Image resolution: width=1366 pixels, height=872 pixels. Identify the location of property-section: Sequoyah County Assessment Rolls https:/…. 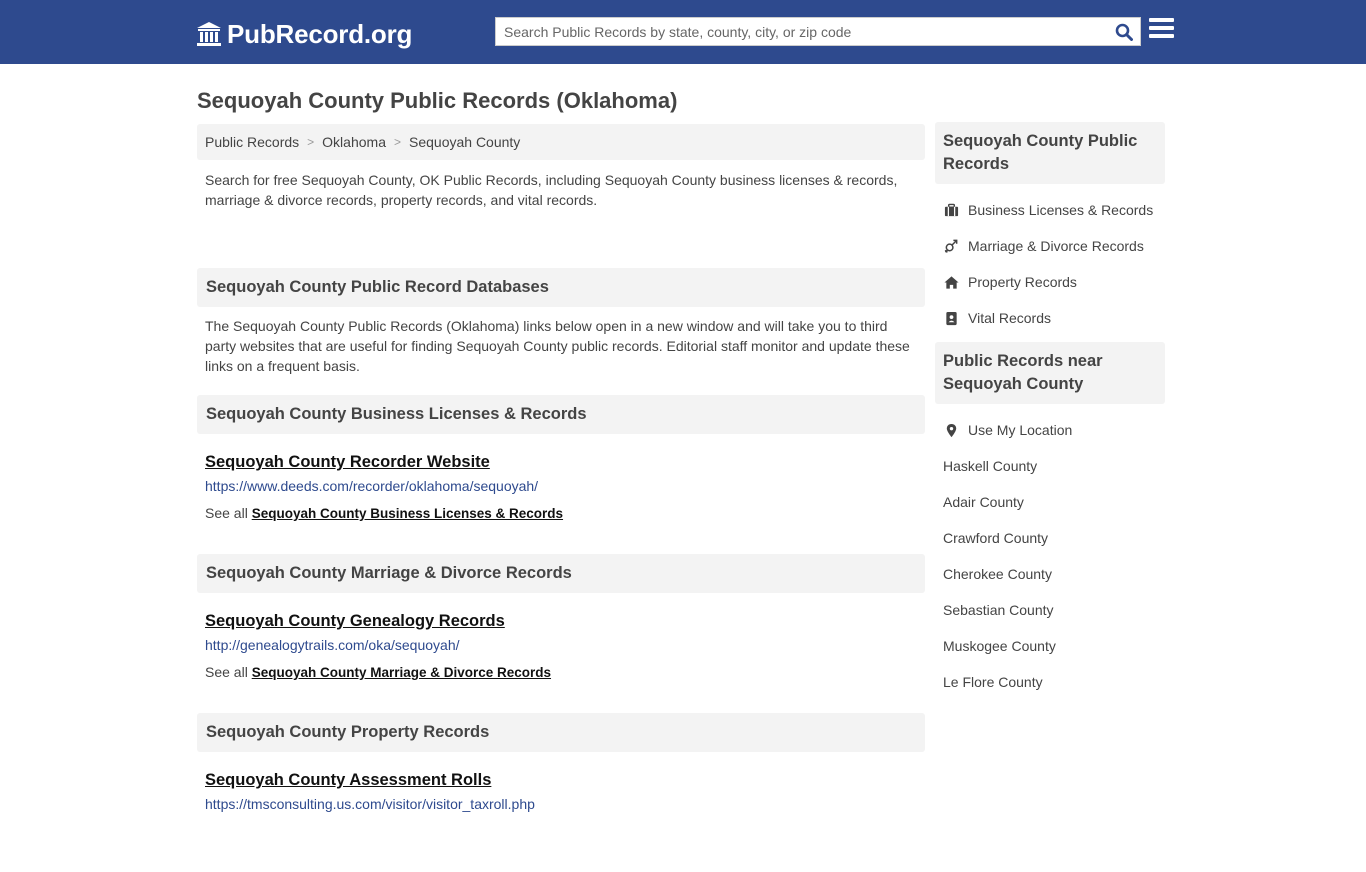
(561, 812).